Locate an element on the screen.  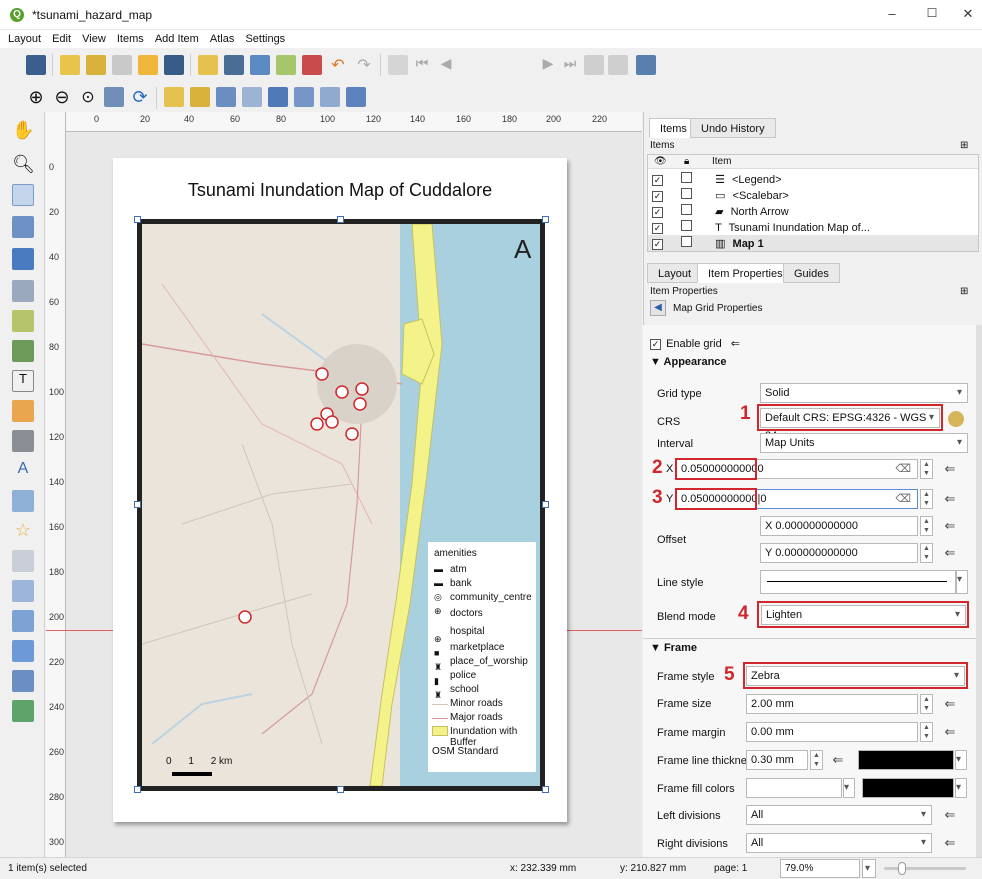
frame-section: ▼ Frame is located at coordinates (673, 648).